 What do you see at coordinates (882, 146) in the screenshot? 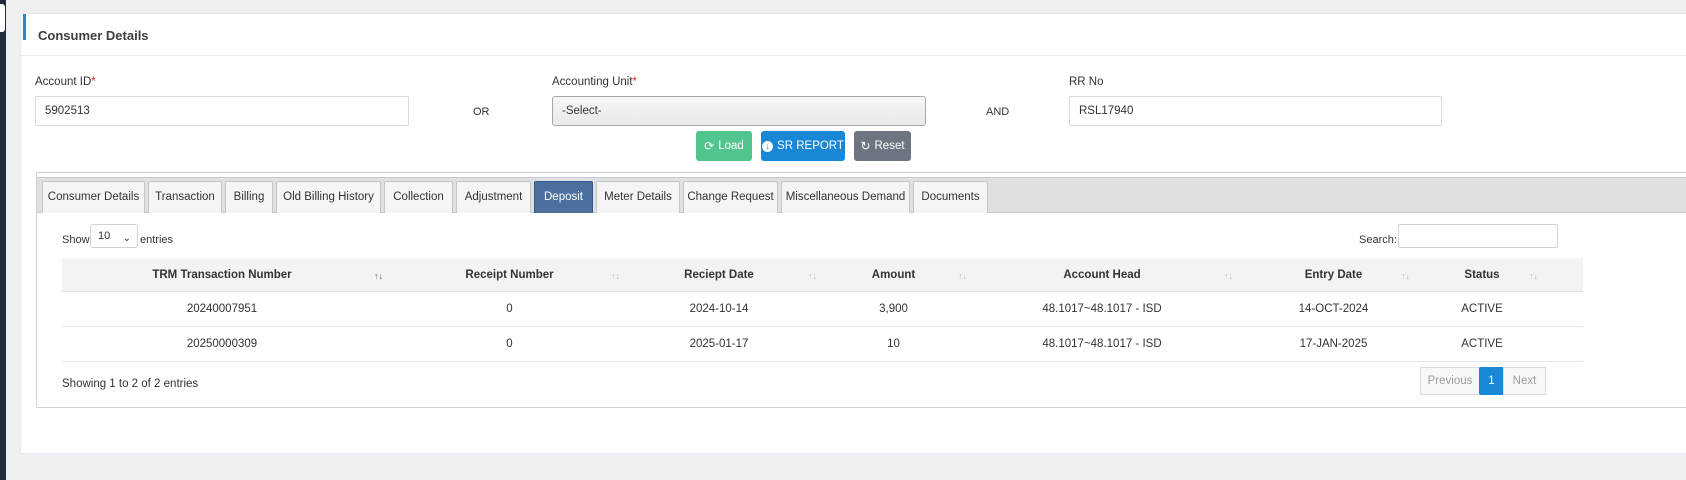
I see `reset-button: ↻ Reset` at bounding box center [882, 146].